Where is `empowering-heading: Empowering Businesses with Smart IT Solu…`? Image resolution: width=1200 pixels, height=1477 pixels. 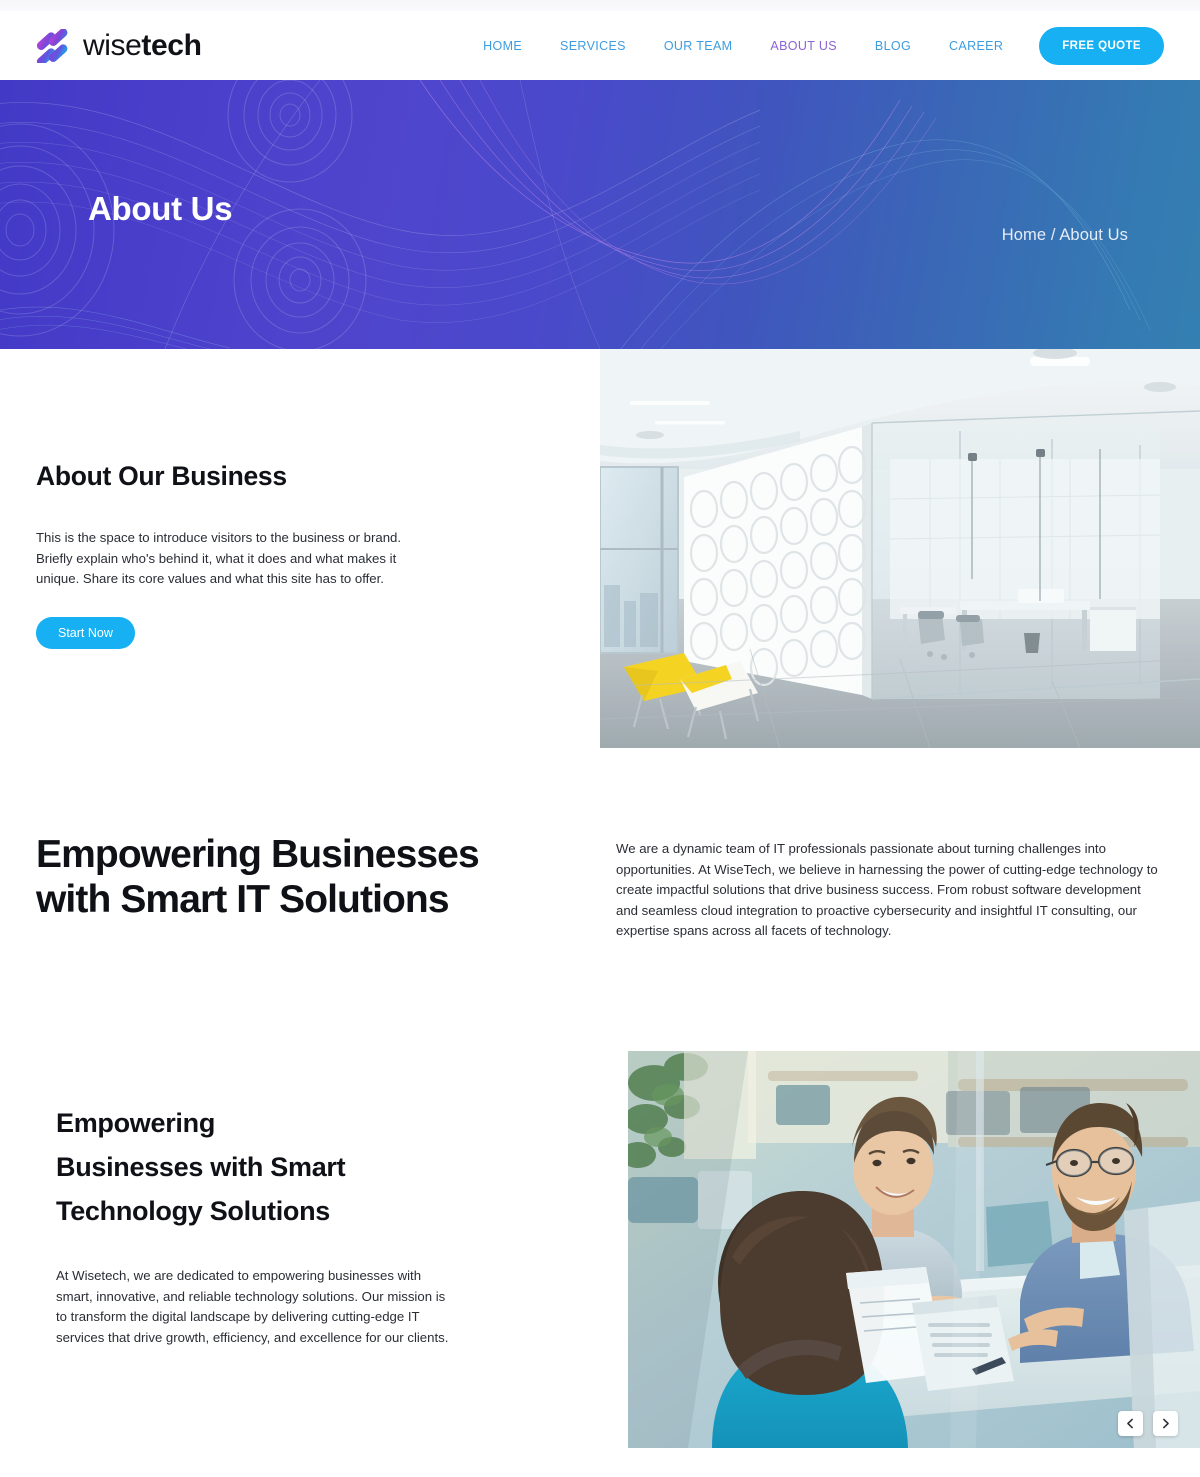
empowering-heading: Empowering Businesses with Smart IT Solu… is located at coordinates (306, 877).